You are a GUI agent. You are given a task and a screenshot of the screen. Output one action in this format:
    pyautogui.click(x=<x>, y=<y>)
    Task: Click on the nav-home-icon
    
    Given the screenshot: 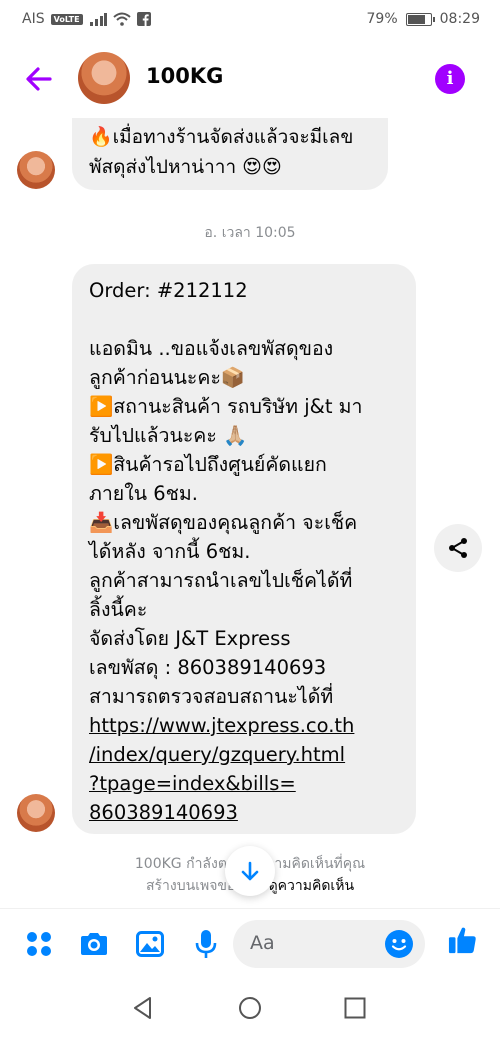 What is the action you would take?
    pyautogui.click(x=250, y=1008)
    